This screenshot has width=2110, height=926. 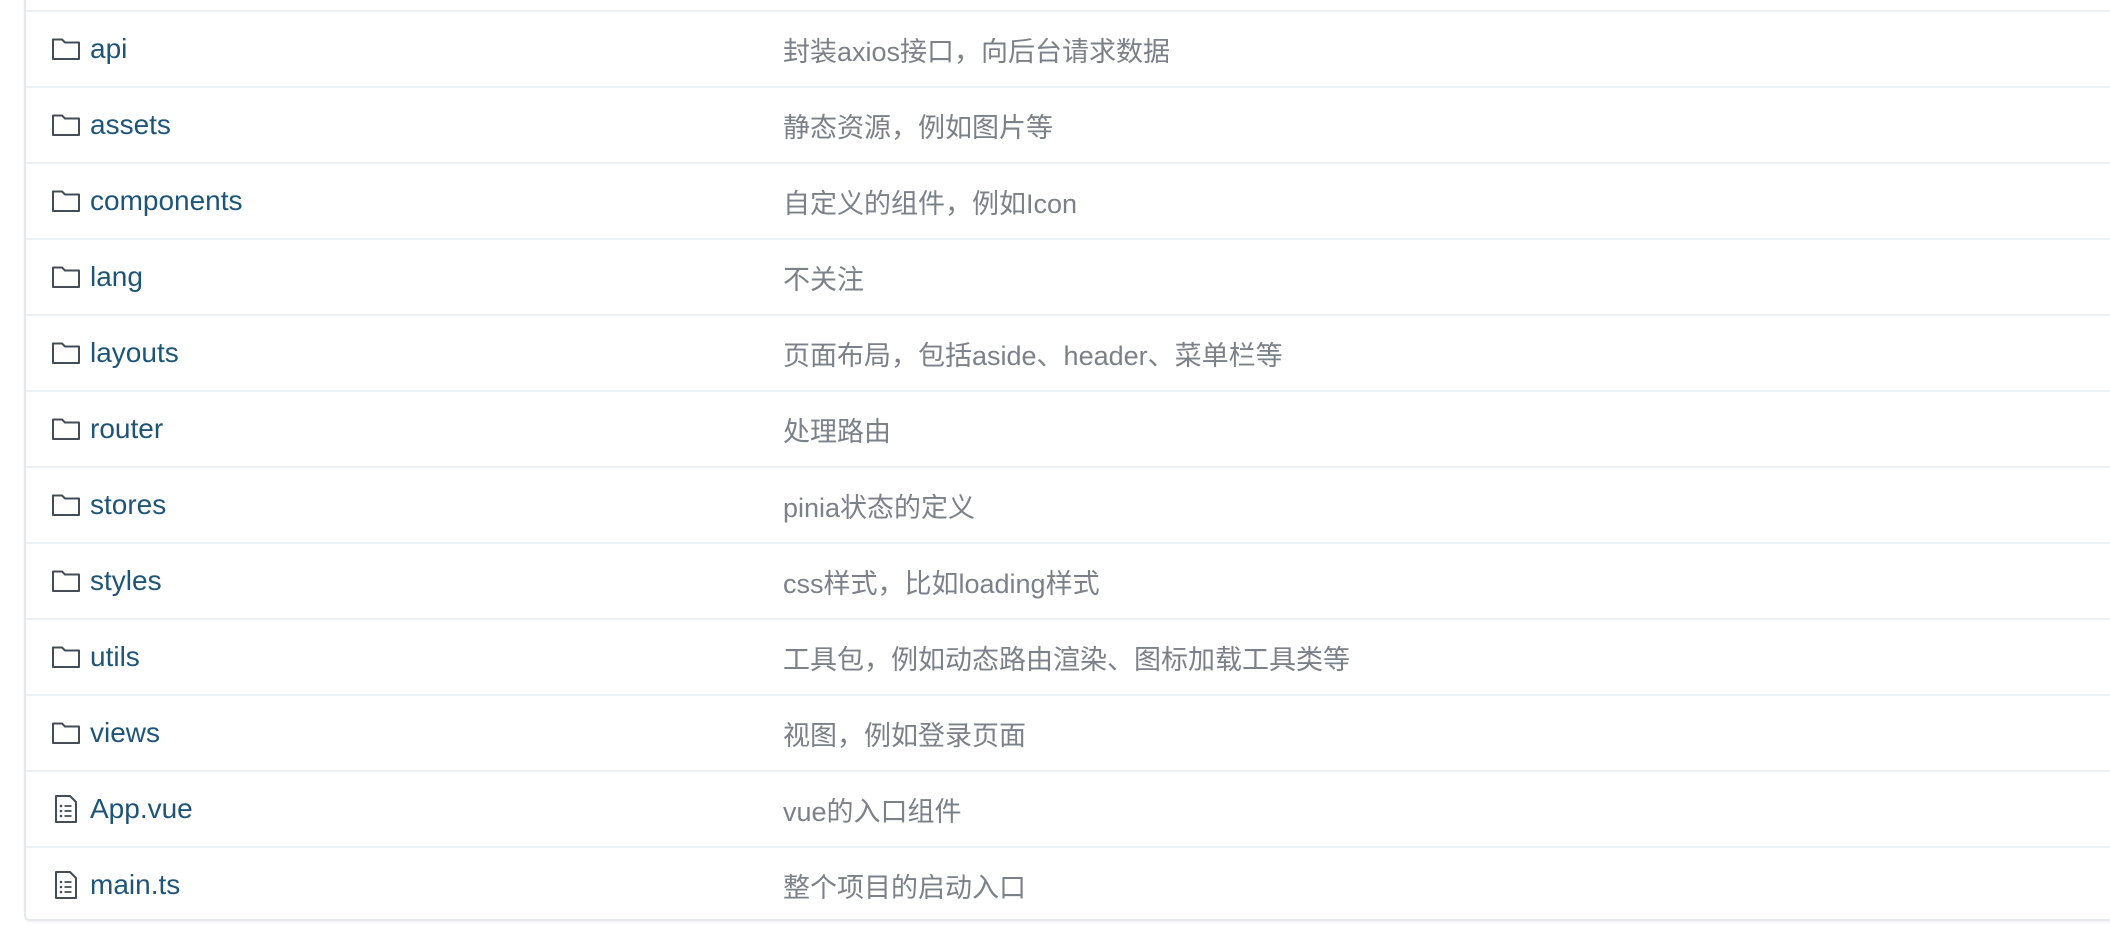 I want to click on file-name-link: api, so click(x=108, y=49).